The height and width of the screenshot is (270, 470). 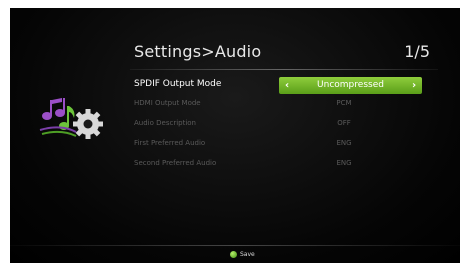 I want to click on setting-row-spdif-output-mode: SPDIF Output Mode ‹ Uncompressed ›, so click(x=284, y=85).